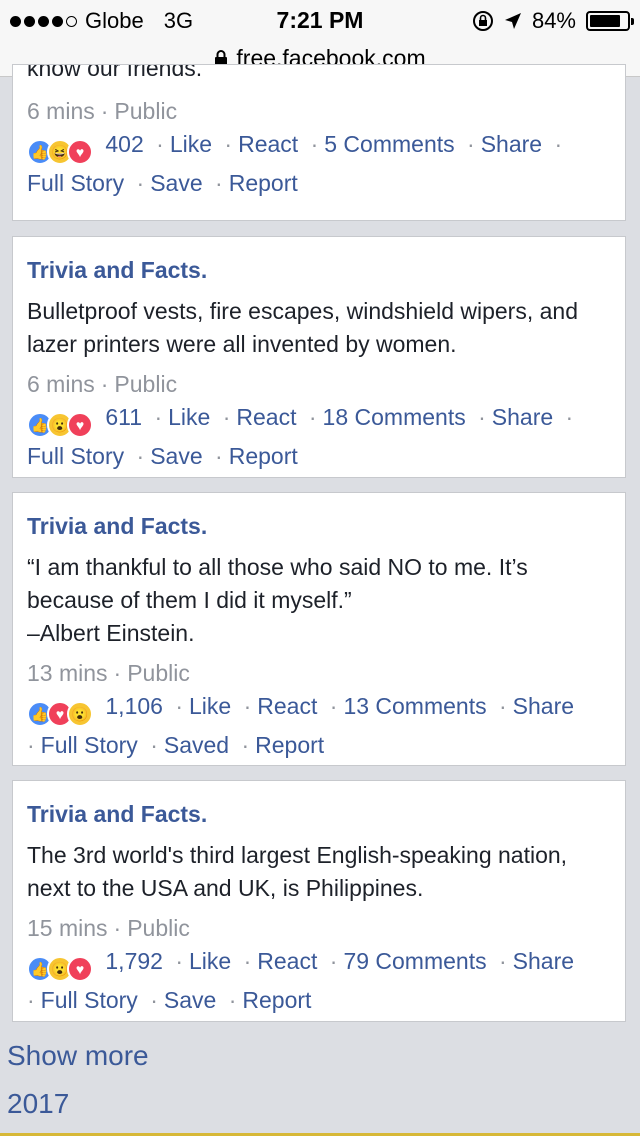 This screenshot has height=1136, width=640. I want to click on reaction-count: 402, so click(124, 144).